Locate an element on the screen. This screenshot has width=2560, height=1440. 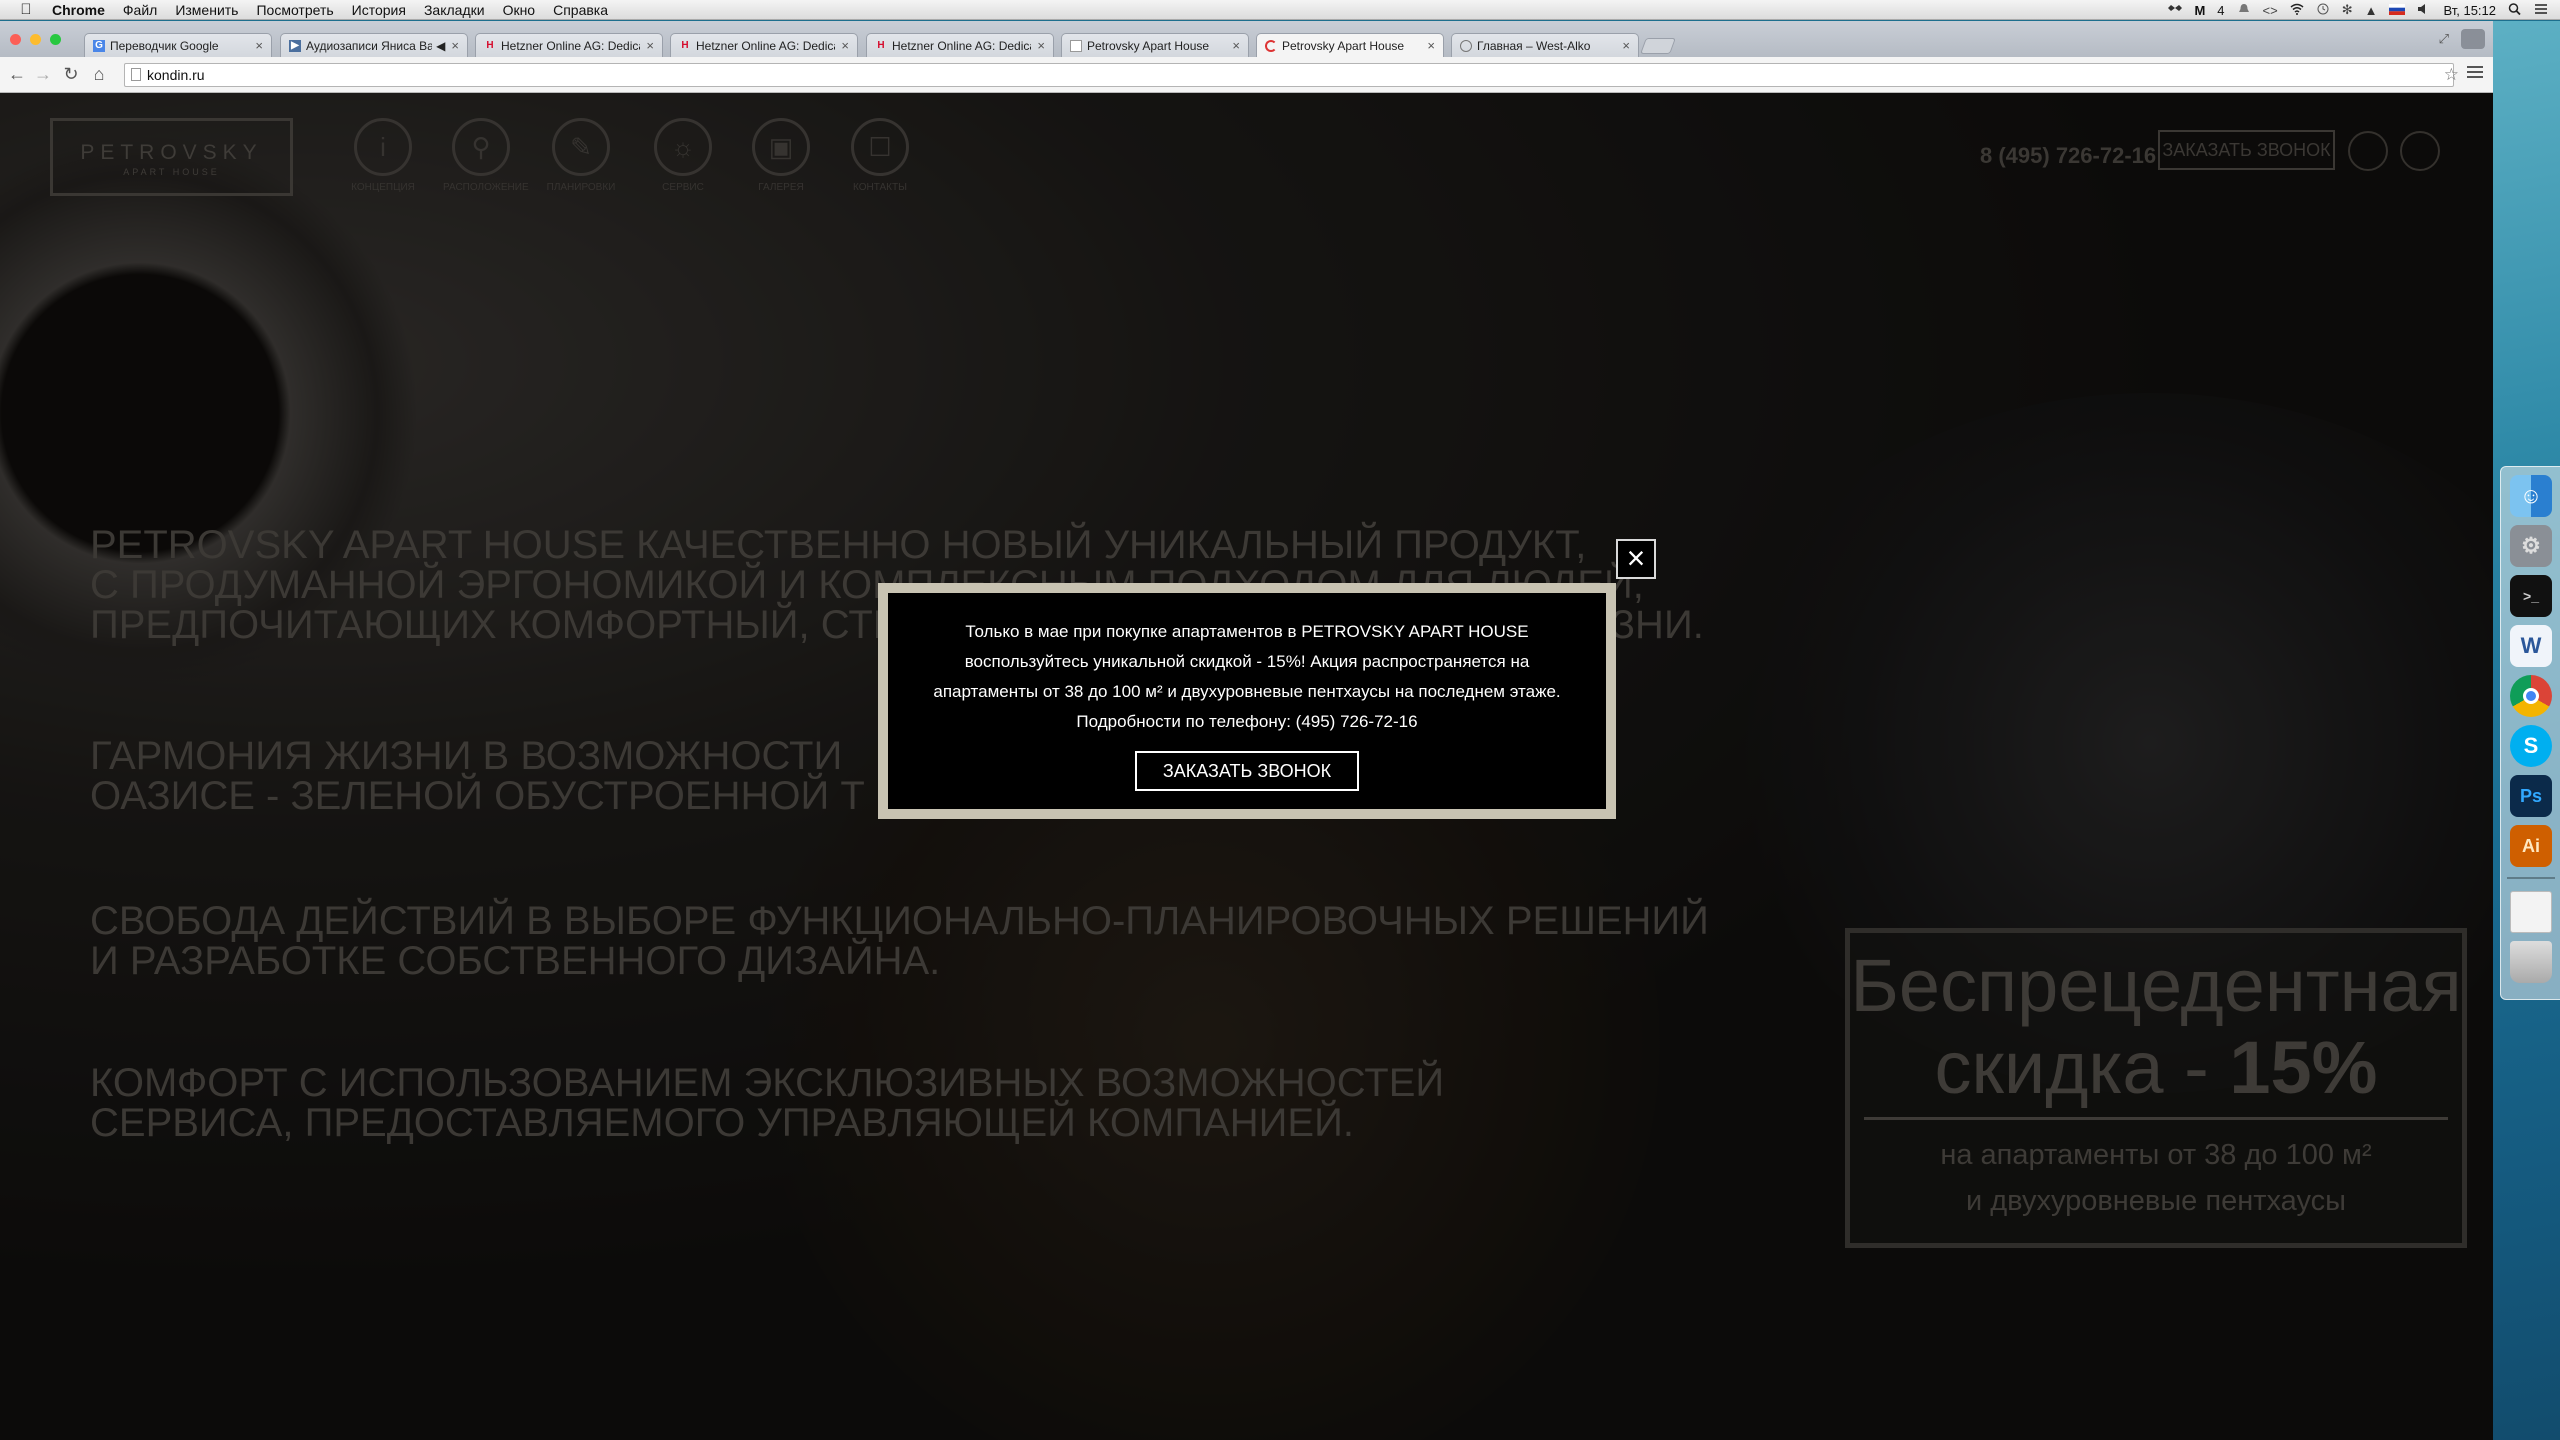
input-language-flag-icon is located at coordinates (2397, 10).